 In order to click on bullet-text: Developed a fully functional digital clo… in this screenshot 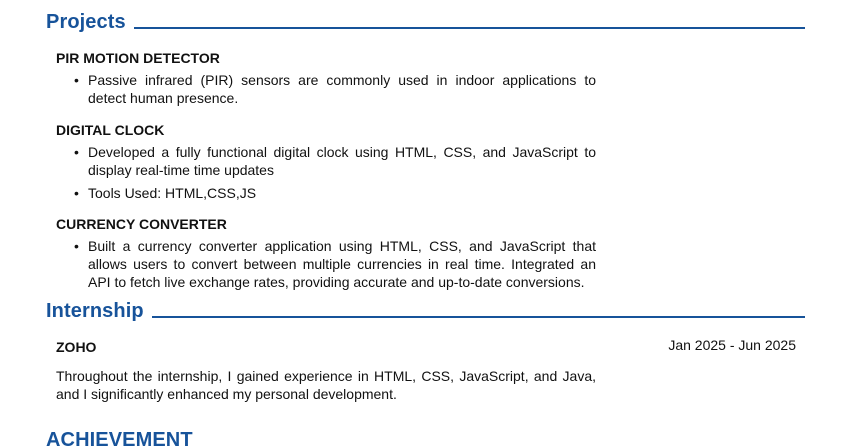, I will do `click(342, 161)`.